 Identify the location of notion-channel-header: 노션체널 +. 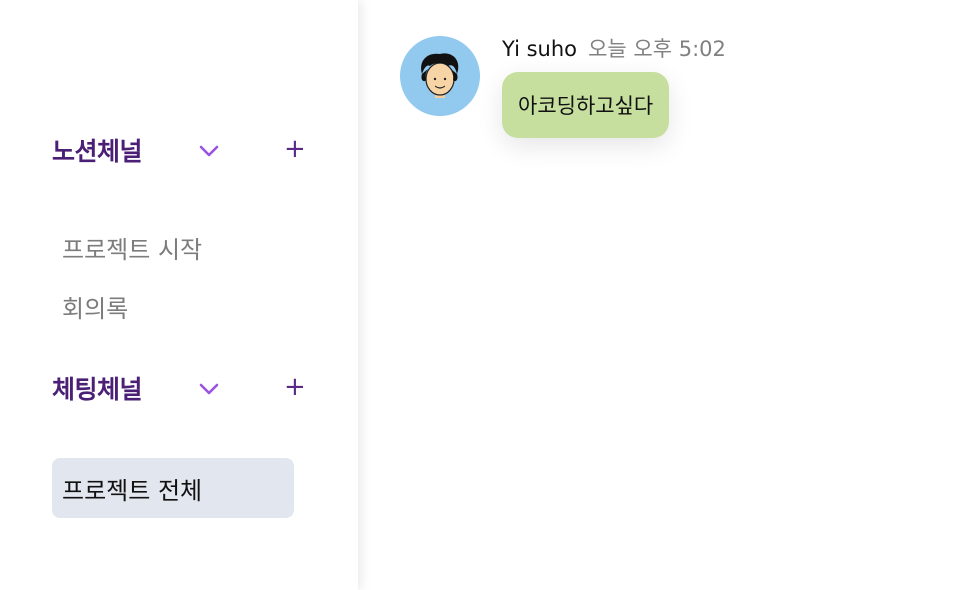
(182, 150).